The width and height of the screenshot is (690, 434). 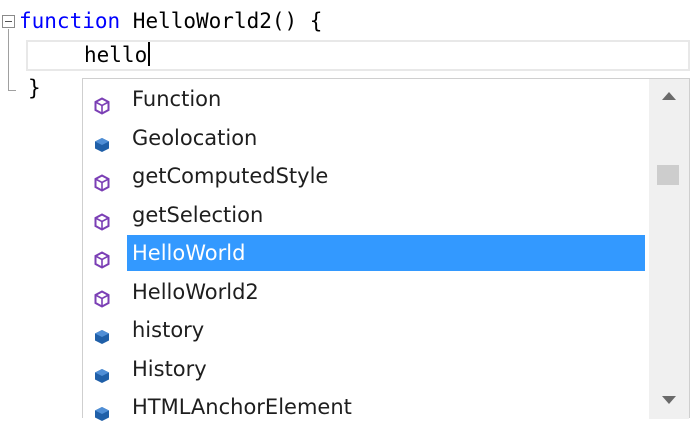 What do you see at coordinates (366, 99) in the screenshot?
I see `completion-item: Function` at bounding box center [366, 99].